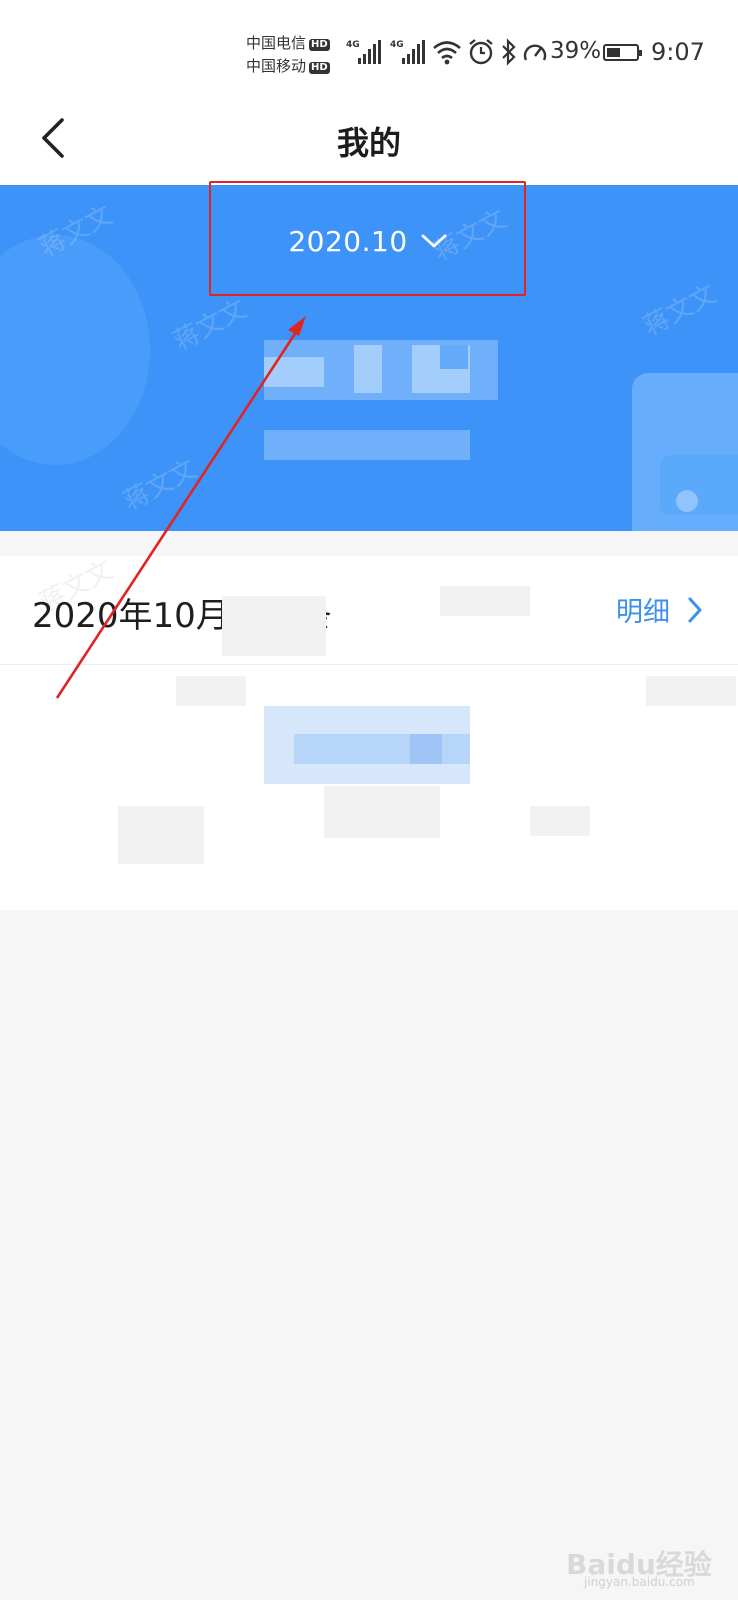  I want to click on detail-link: 明细, so click(660, 609).